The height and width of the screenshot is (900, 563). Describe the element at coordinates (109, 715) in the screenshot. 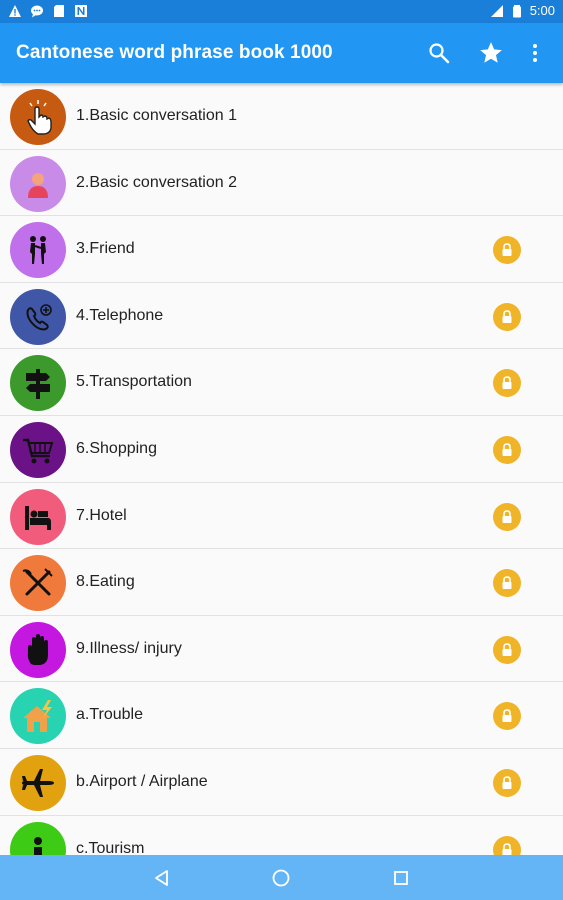

I see `list-item-label: a.Trouble` at that location.